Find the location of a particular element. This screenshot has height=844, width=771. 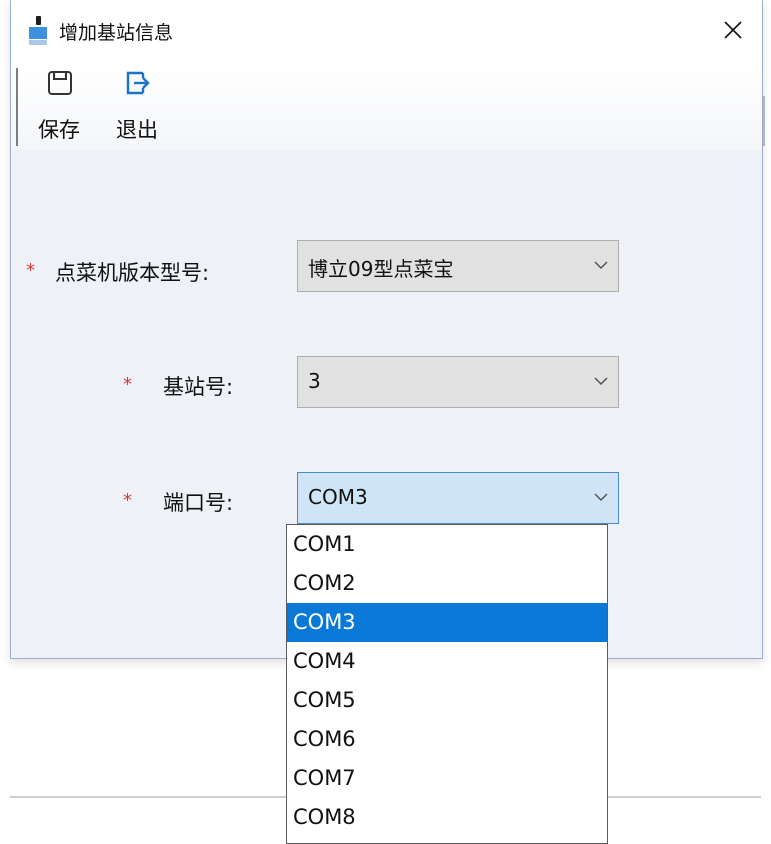

port-option: COM1 is located at coordinates (447, 544).